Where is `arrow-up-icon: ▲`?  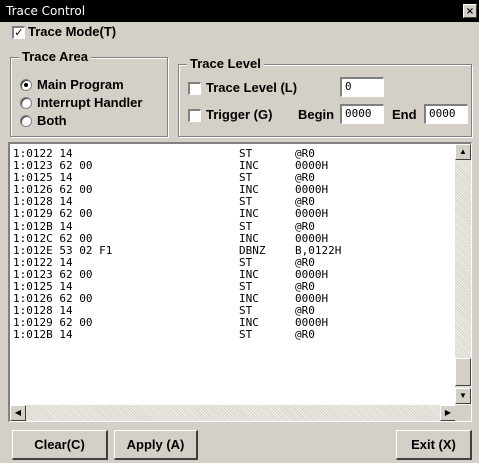
arrow-up-icon: ▲ is located at coordinates (463, 151).